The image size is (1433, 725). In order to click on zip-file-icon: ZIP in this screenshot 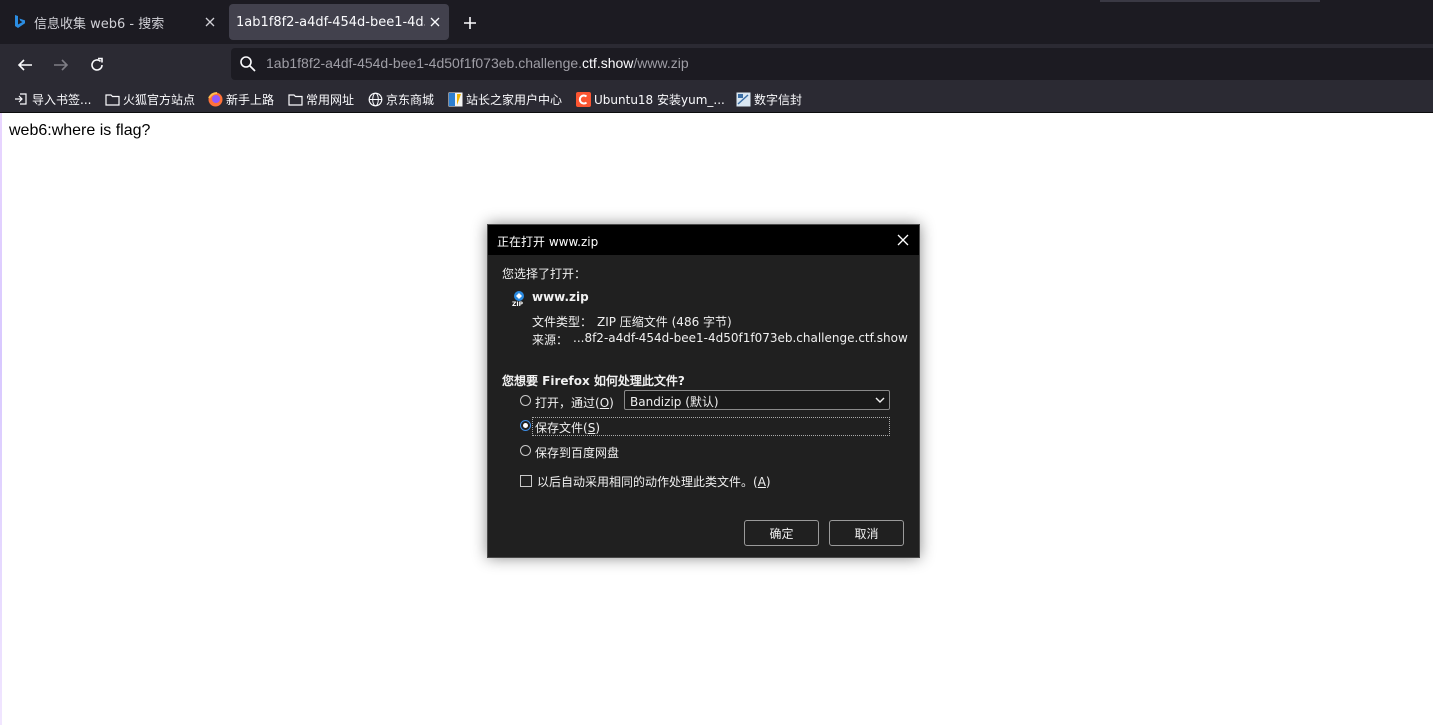, I will do `click(518, 298)`.